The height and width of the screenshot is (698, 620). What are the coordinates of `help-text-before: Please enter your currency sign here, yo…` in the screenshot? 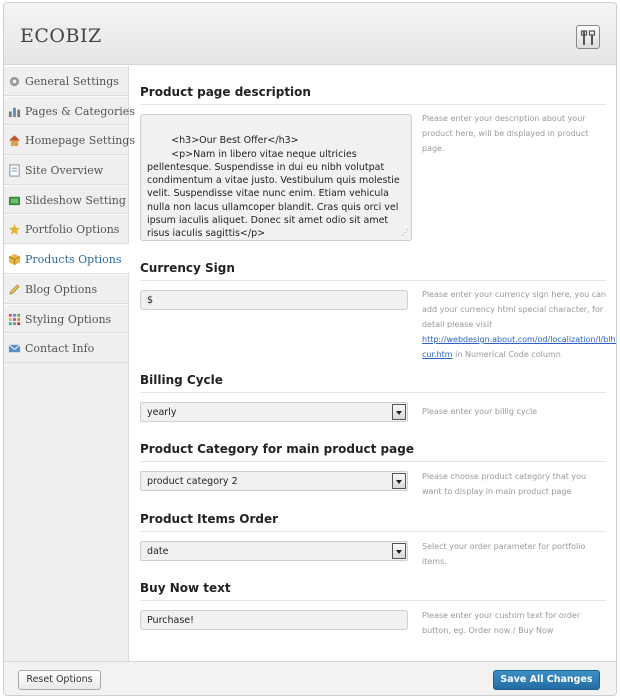 It's located at (514, 309).